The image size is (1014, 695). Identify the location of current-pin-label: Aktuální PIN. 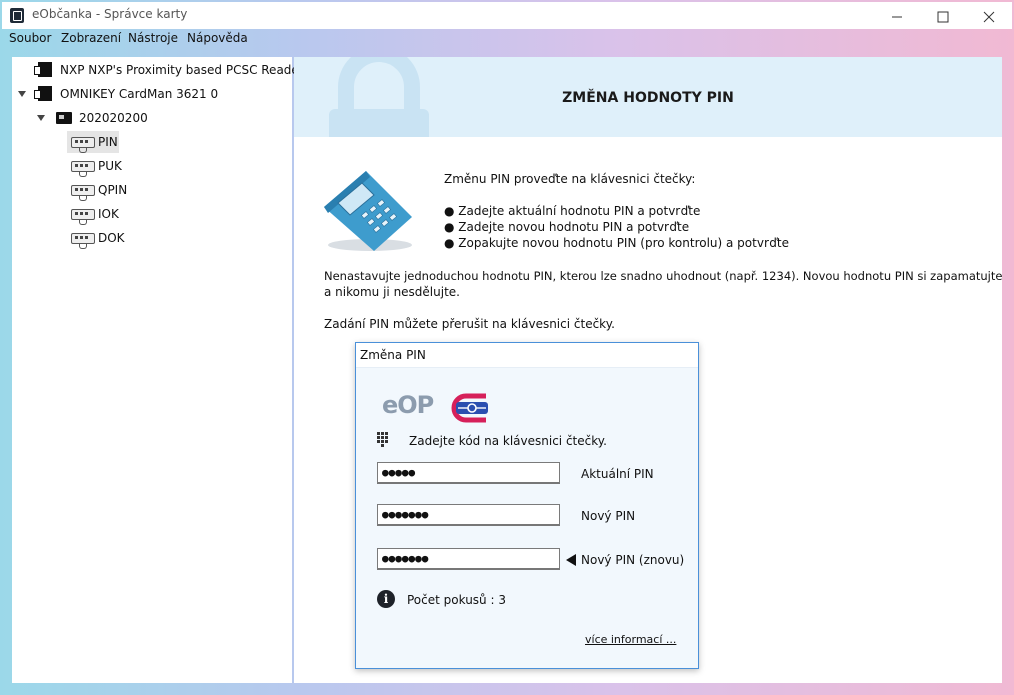
(617, 474).